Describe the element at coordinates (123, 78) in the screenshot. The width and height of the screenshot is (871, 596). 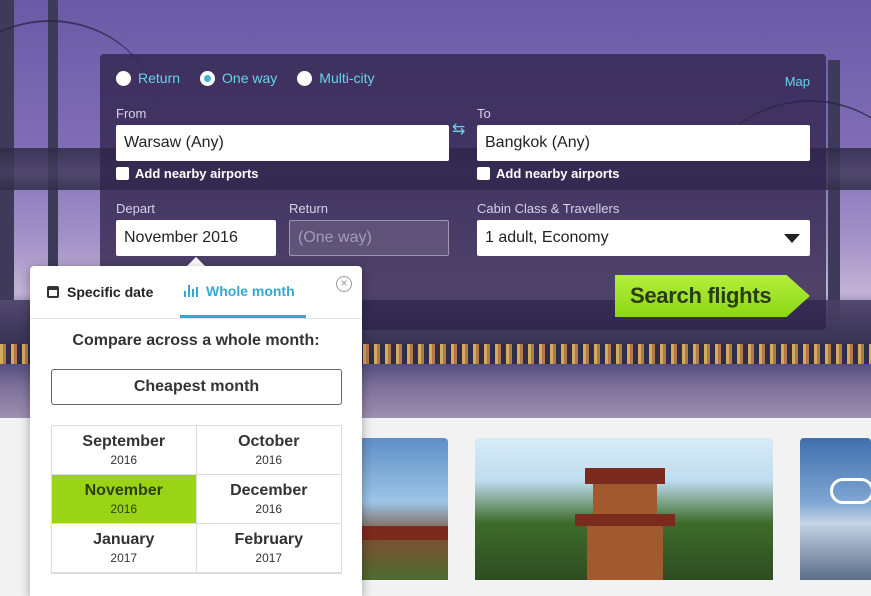
I see `return-radio` at that location.